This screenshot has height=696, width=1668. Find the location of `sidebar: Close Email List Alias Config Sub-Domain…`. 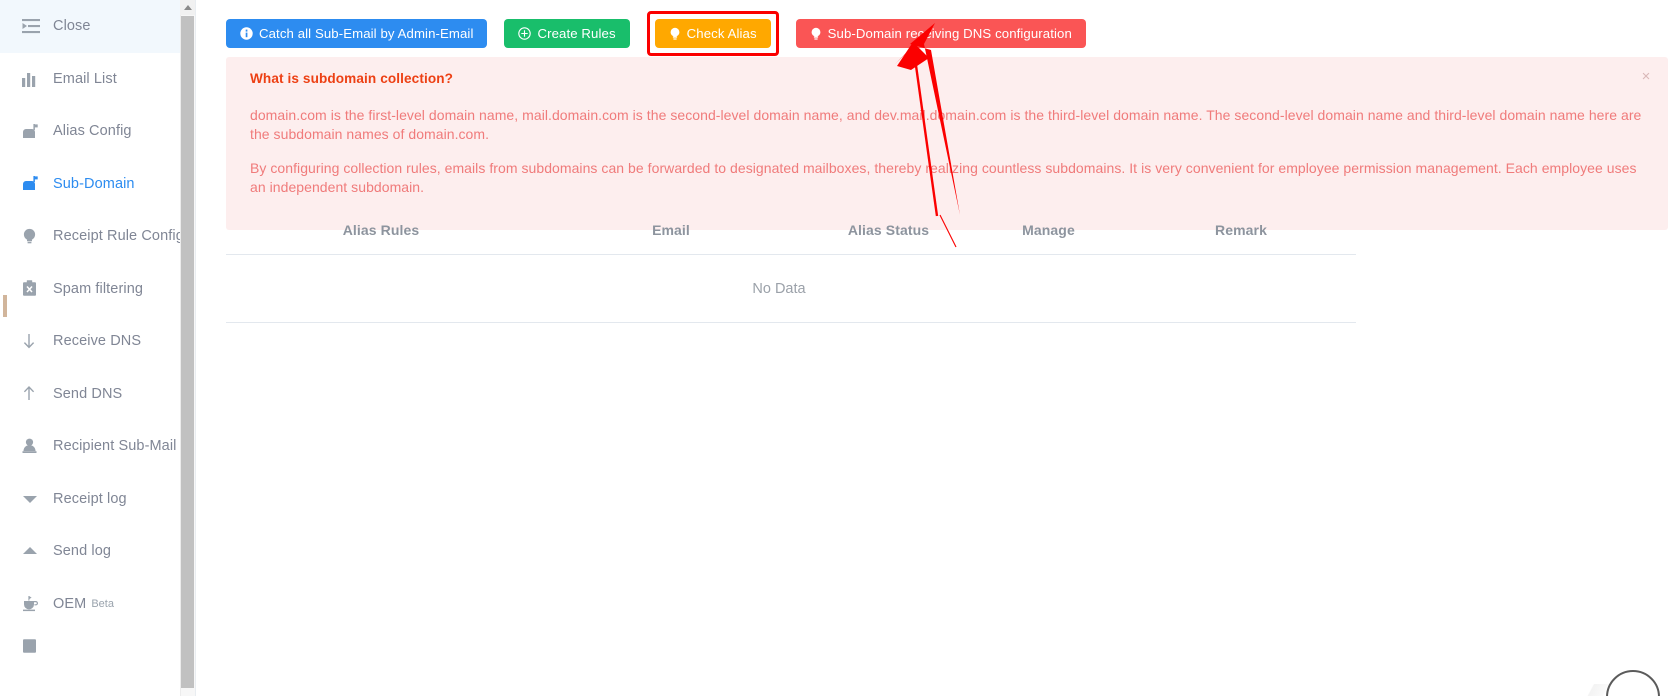

sidebar: Close Email List Alias Config Sub-Domain… is located at coordinates (98, 348).